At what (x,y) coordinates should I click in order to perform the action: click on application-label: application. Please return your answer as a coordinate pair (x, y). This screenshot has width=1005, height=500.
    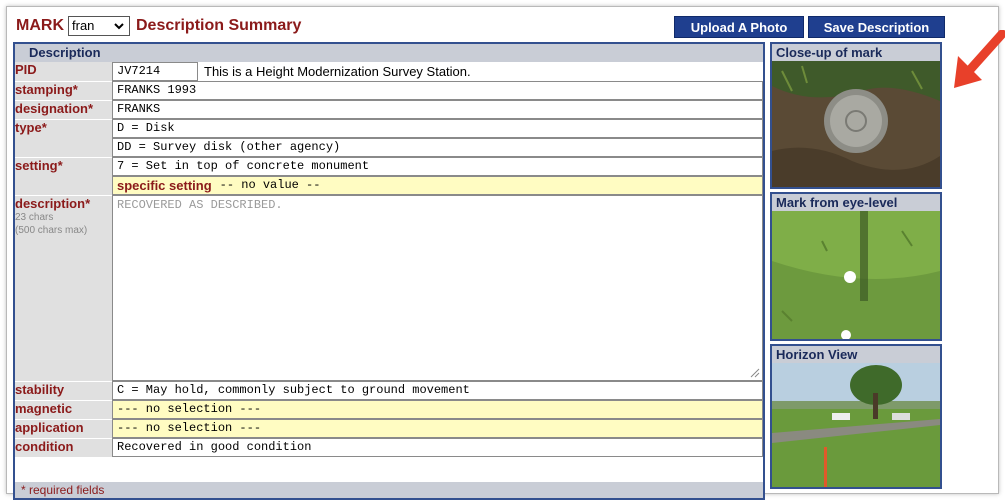
    Looking at the image, I should click on (63, 429).